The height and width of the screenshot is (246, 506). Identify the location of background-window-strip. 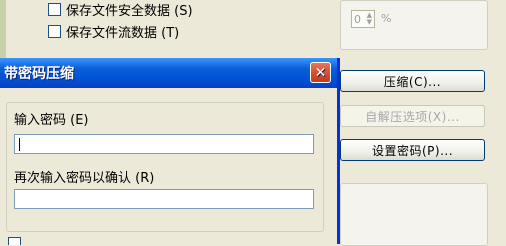
(3, 30).